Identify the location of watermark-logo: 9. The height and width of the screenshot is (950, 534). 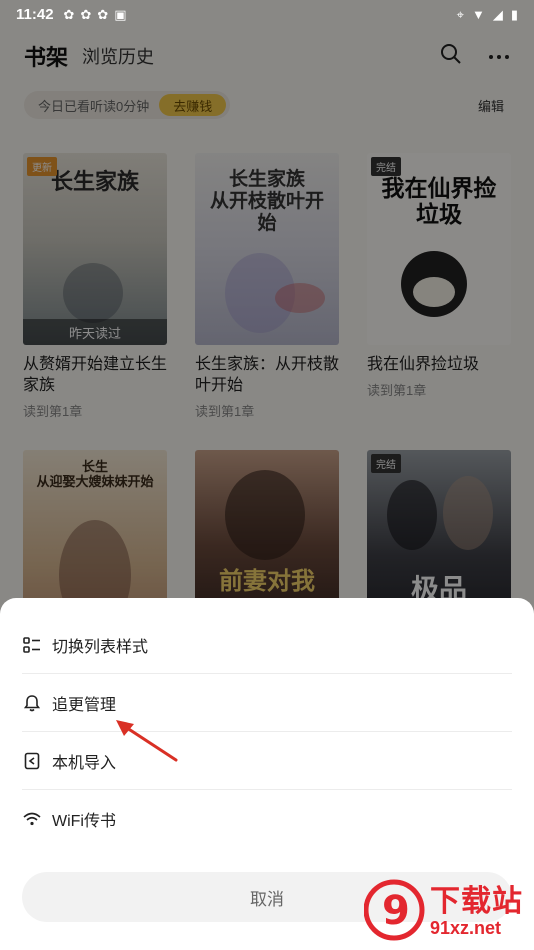
(394, 910).